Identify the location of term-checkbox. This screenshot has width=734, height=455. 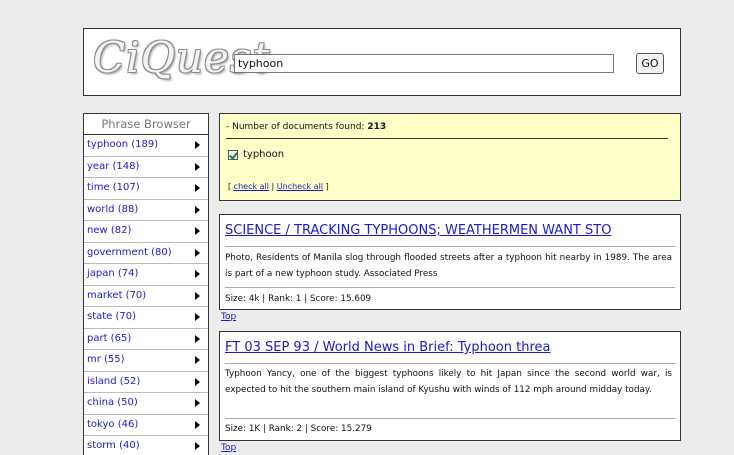
(233, 154).